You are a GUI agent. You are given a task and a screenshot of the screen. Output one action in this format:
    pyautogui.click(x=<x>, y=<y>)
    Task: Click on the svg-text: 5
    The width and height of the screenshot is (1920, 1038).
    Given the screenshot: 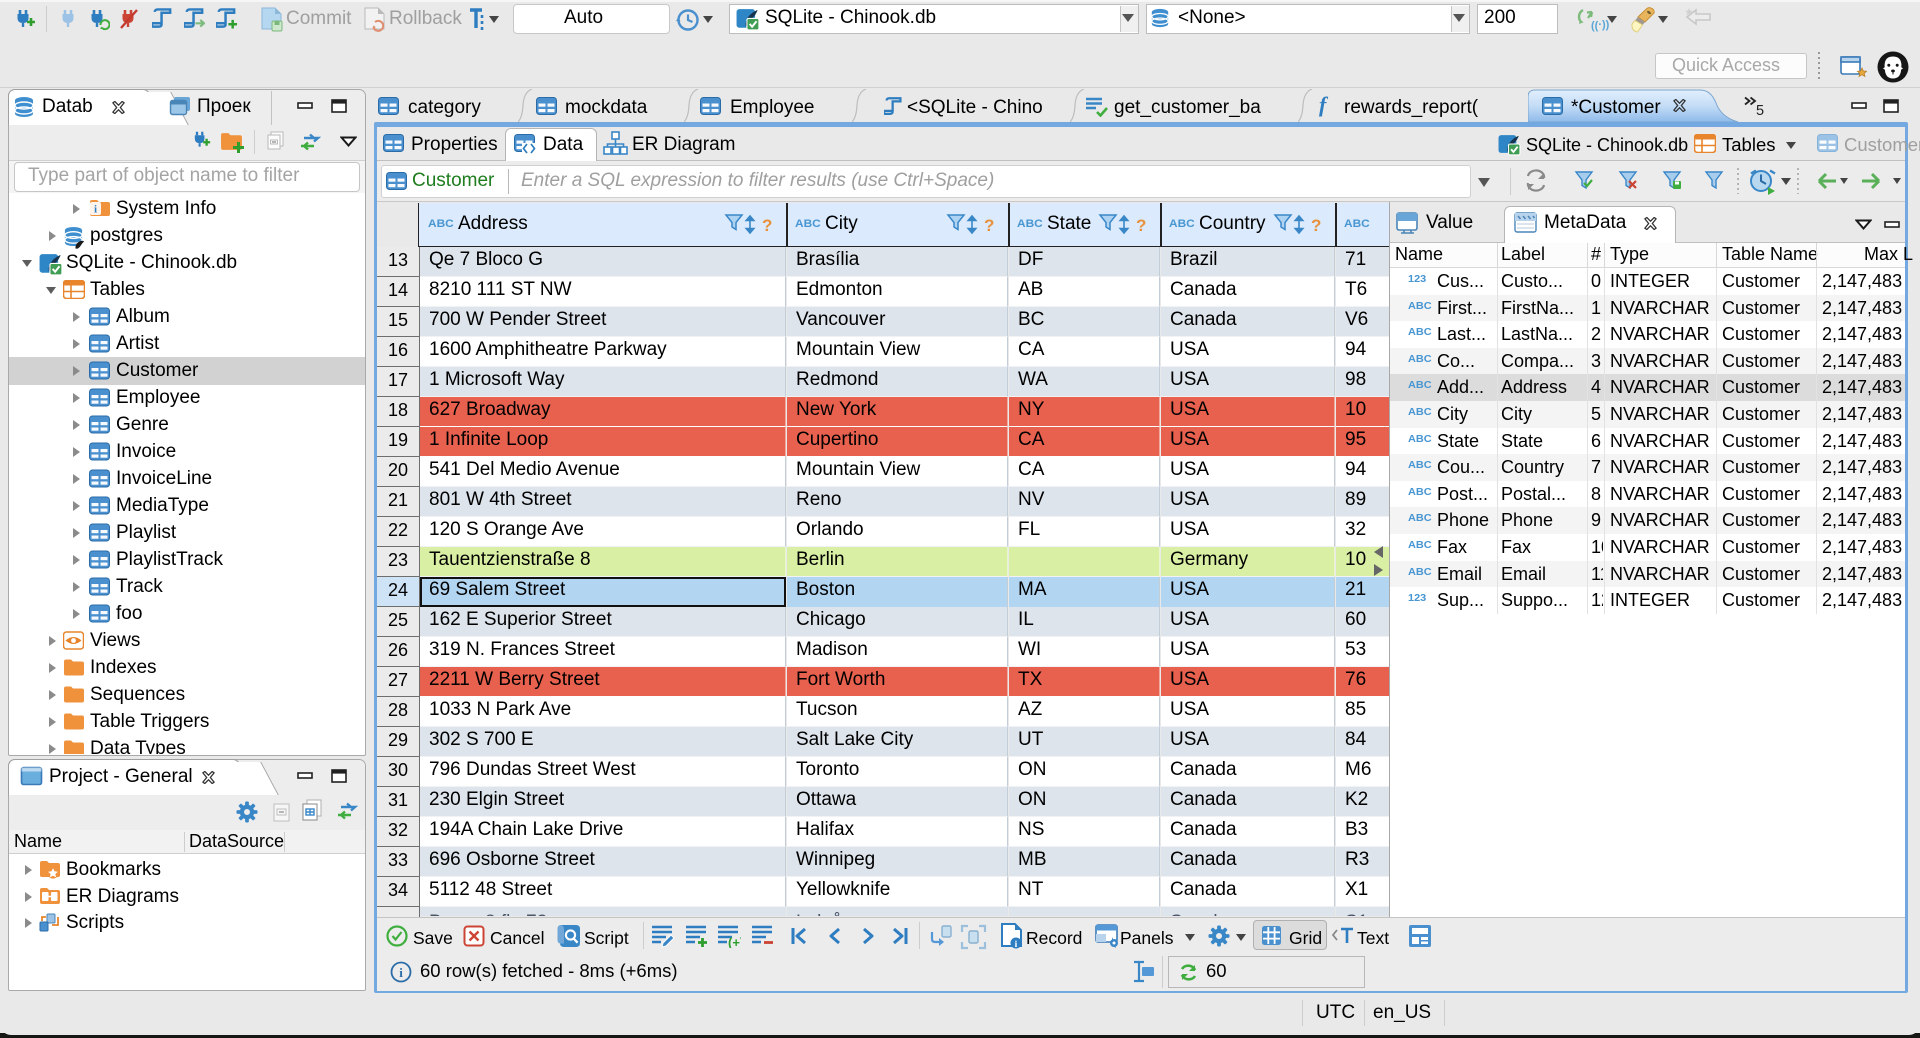 What is the action you would take?
    pyautogui.click(x=1760, y=110)
    